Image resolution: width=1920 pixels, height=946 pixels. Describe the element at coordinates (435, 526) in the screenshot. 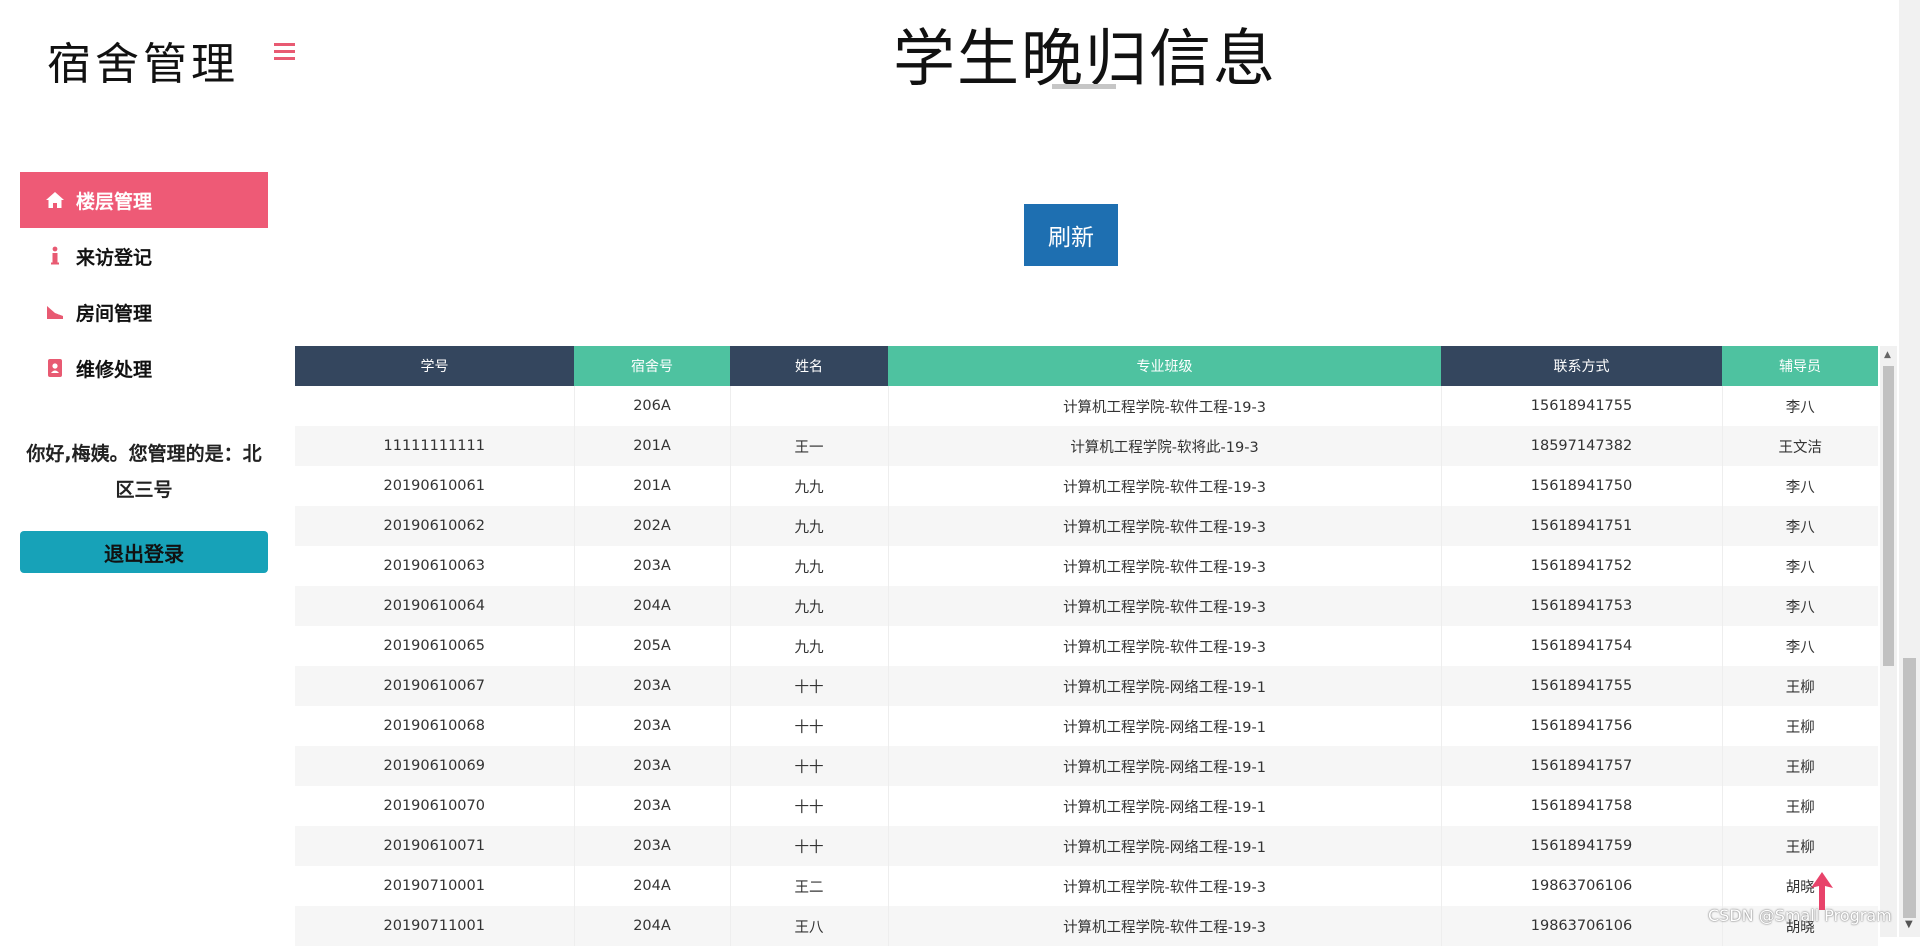

I see `cell-student-id: 20190610062` at that location.